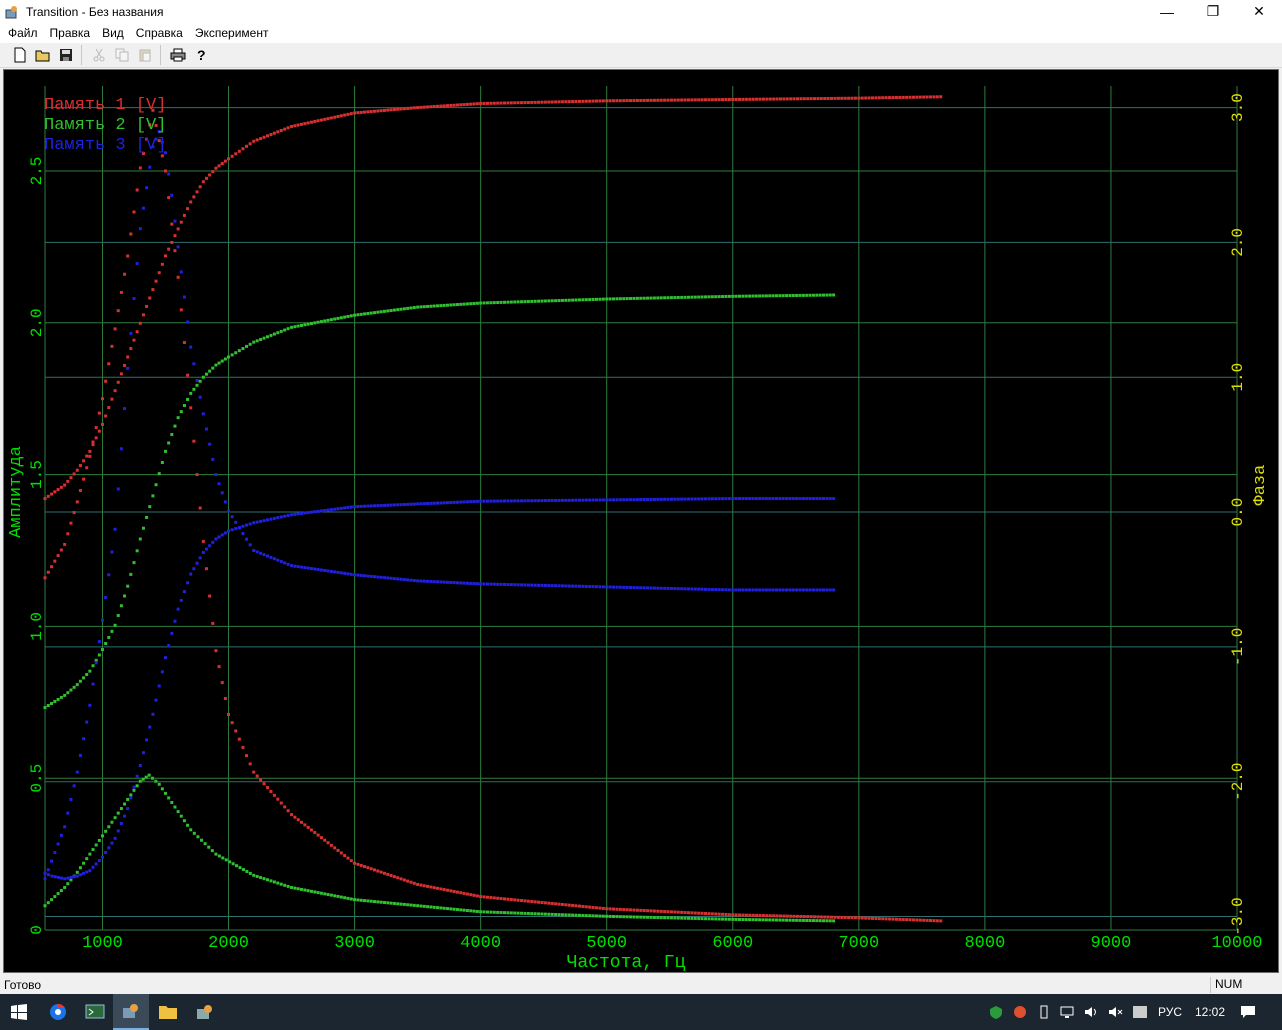 Image resolution: width=1282 pixels, height=1030 pixels. What do you see at coordinates (177, 55) in the screenshot?
I see `print-icon` at bounding box center [177, 55].